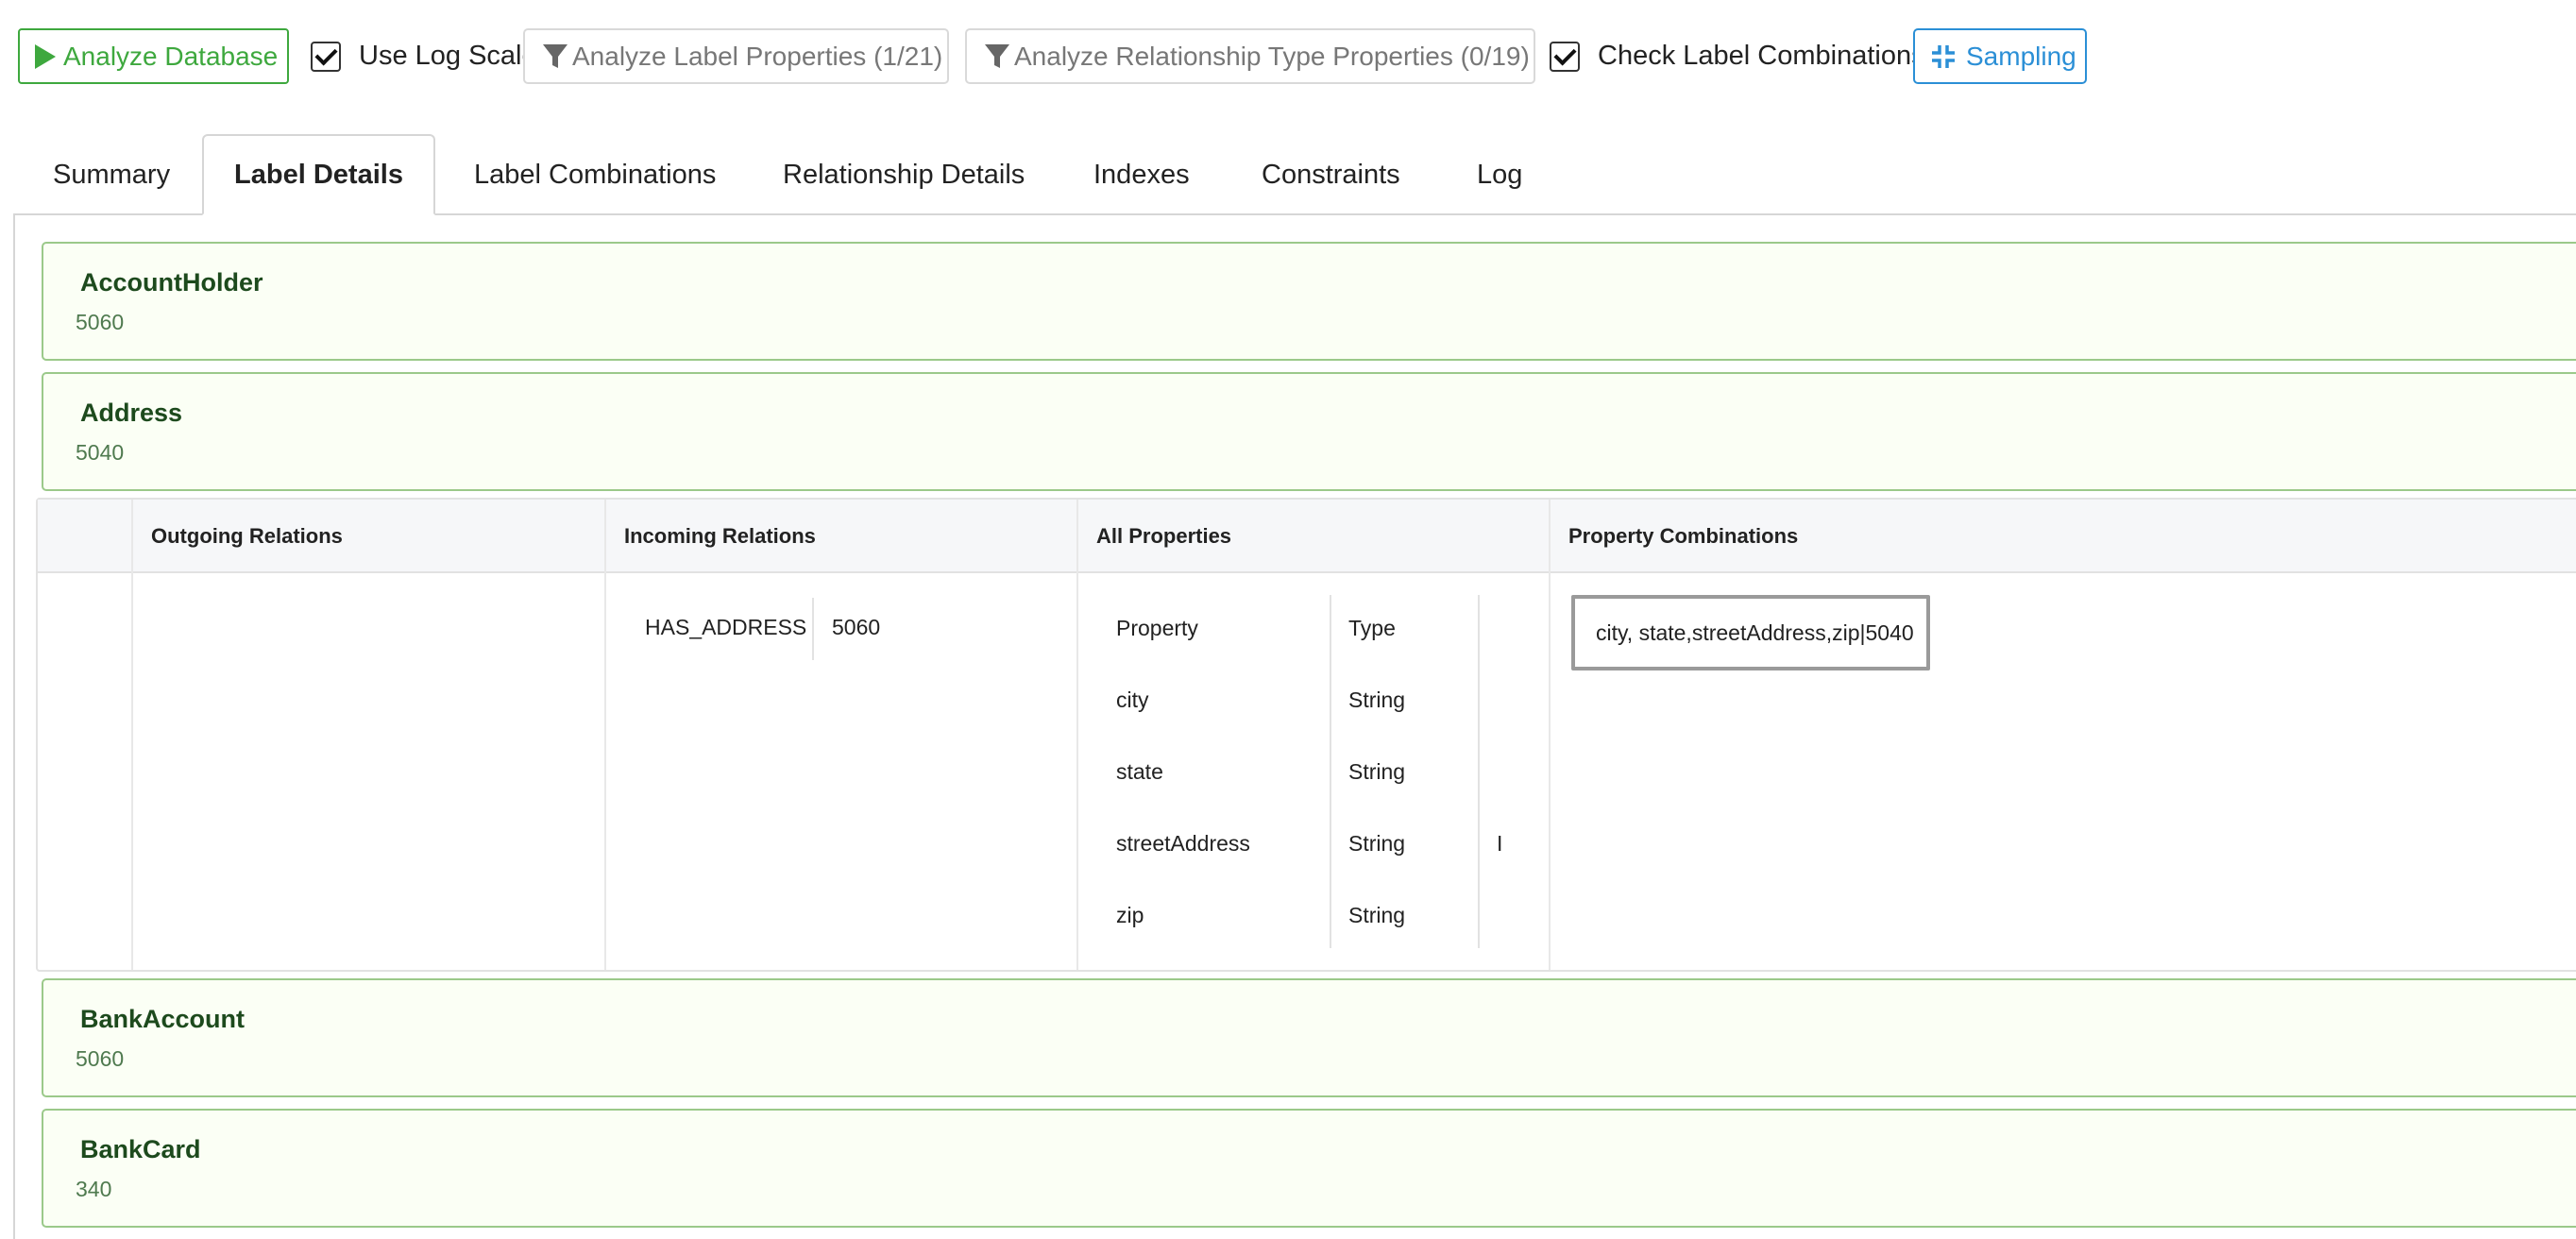  Describe the element at coordinates (448, 56) in the screenshot. I see `log-scale-label: Use Log Scale` at that location.